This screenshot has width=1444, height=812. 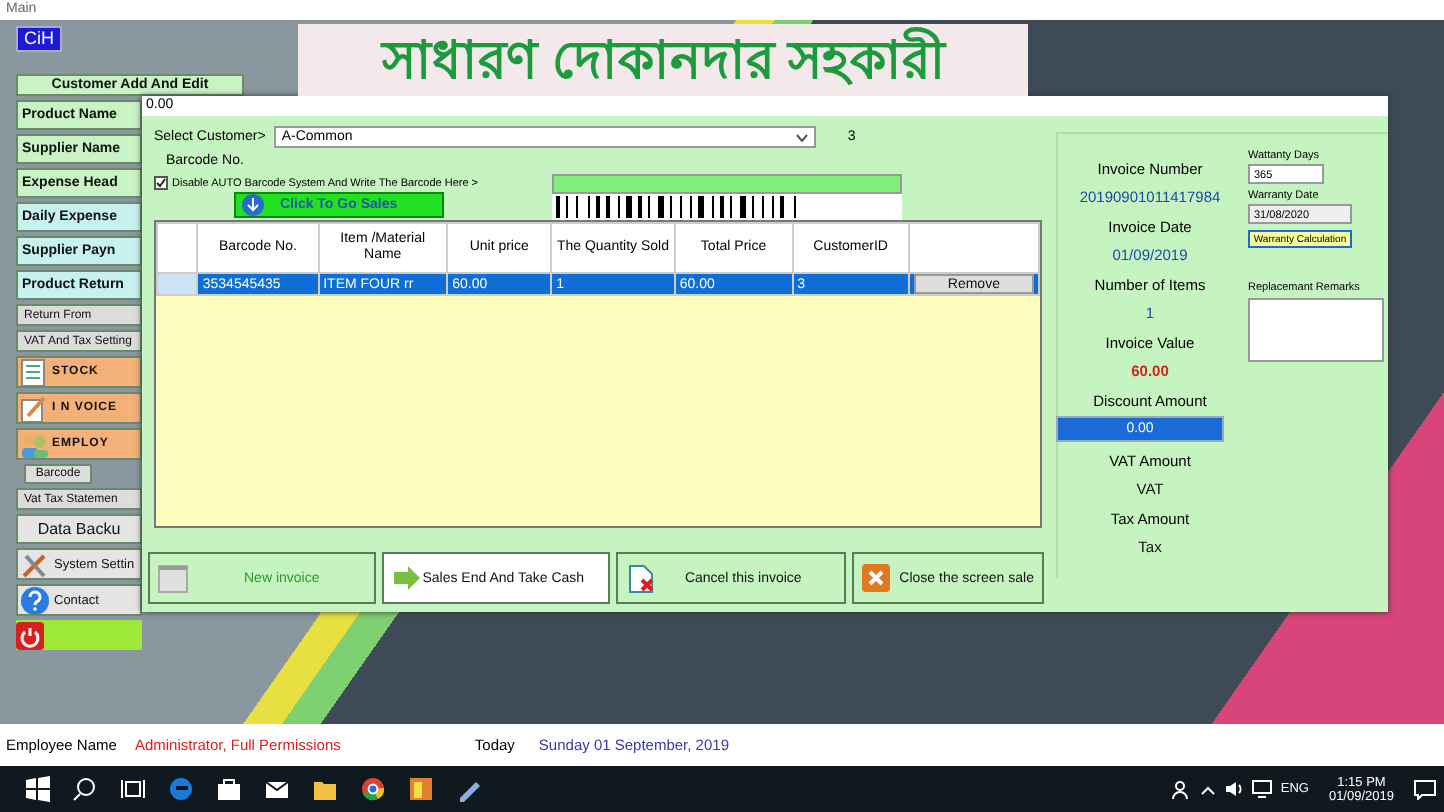 What do you see at coordinates (36, 789) in the screenshot?
I see `windows-icon` at bounding box center [36, 789].